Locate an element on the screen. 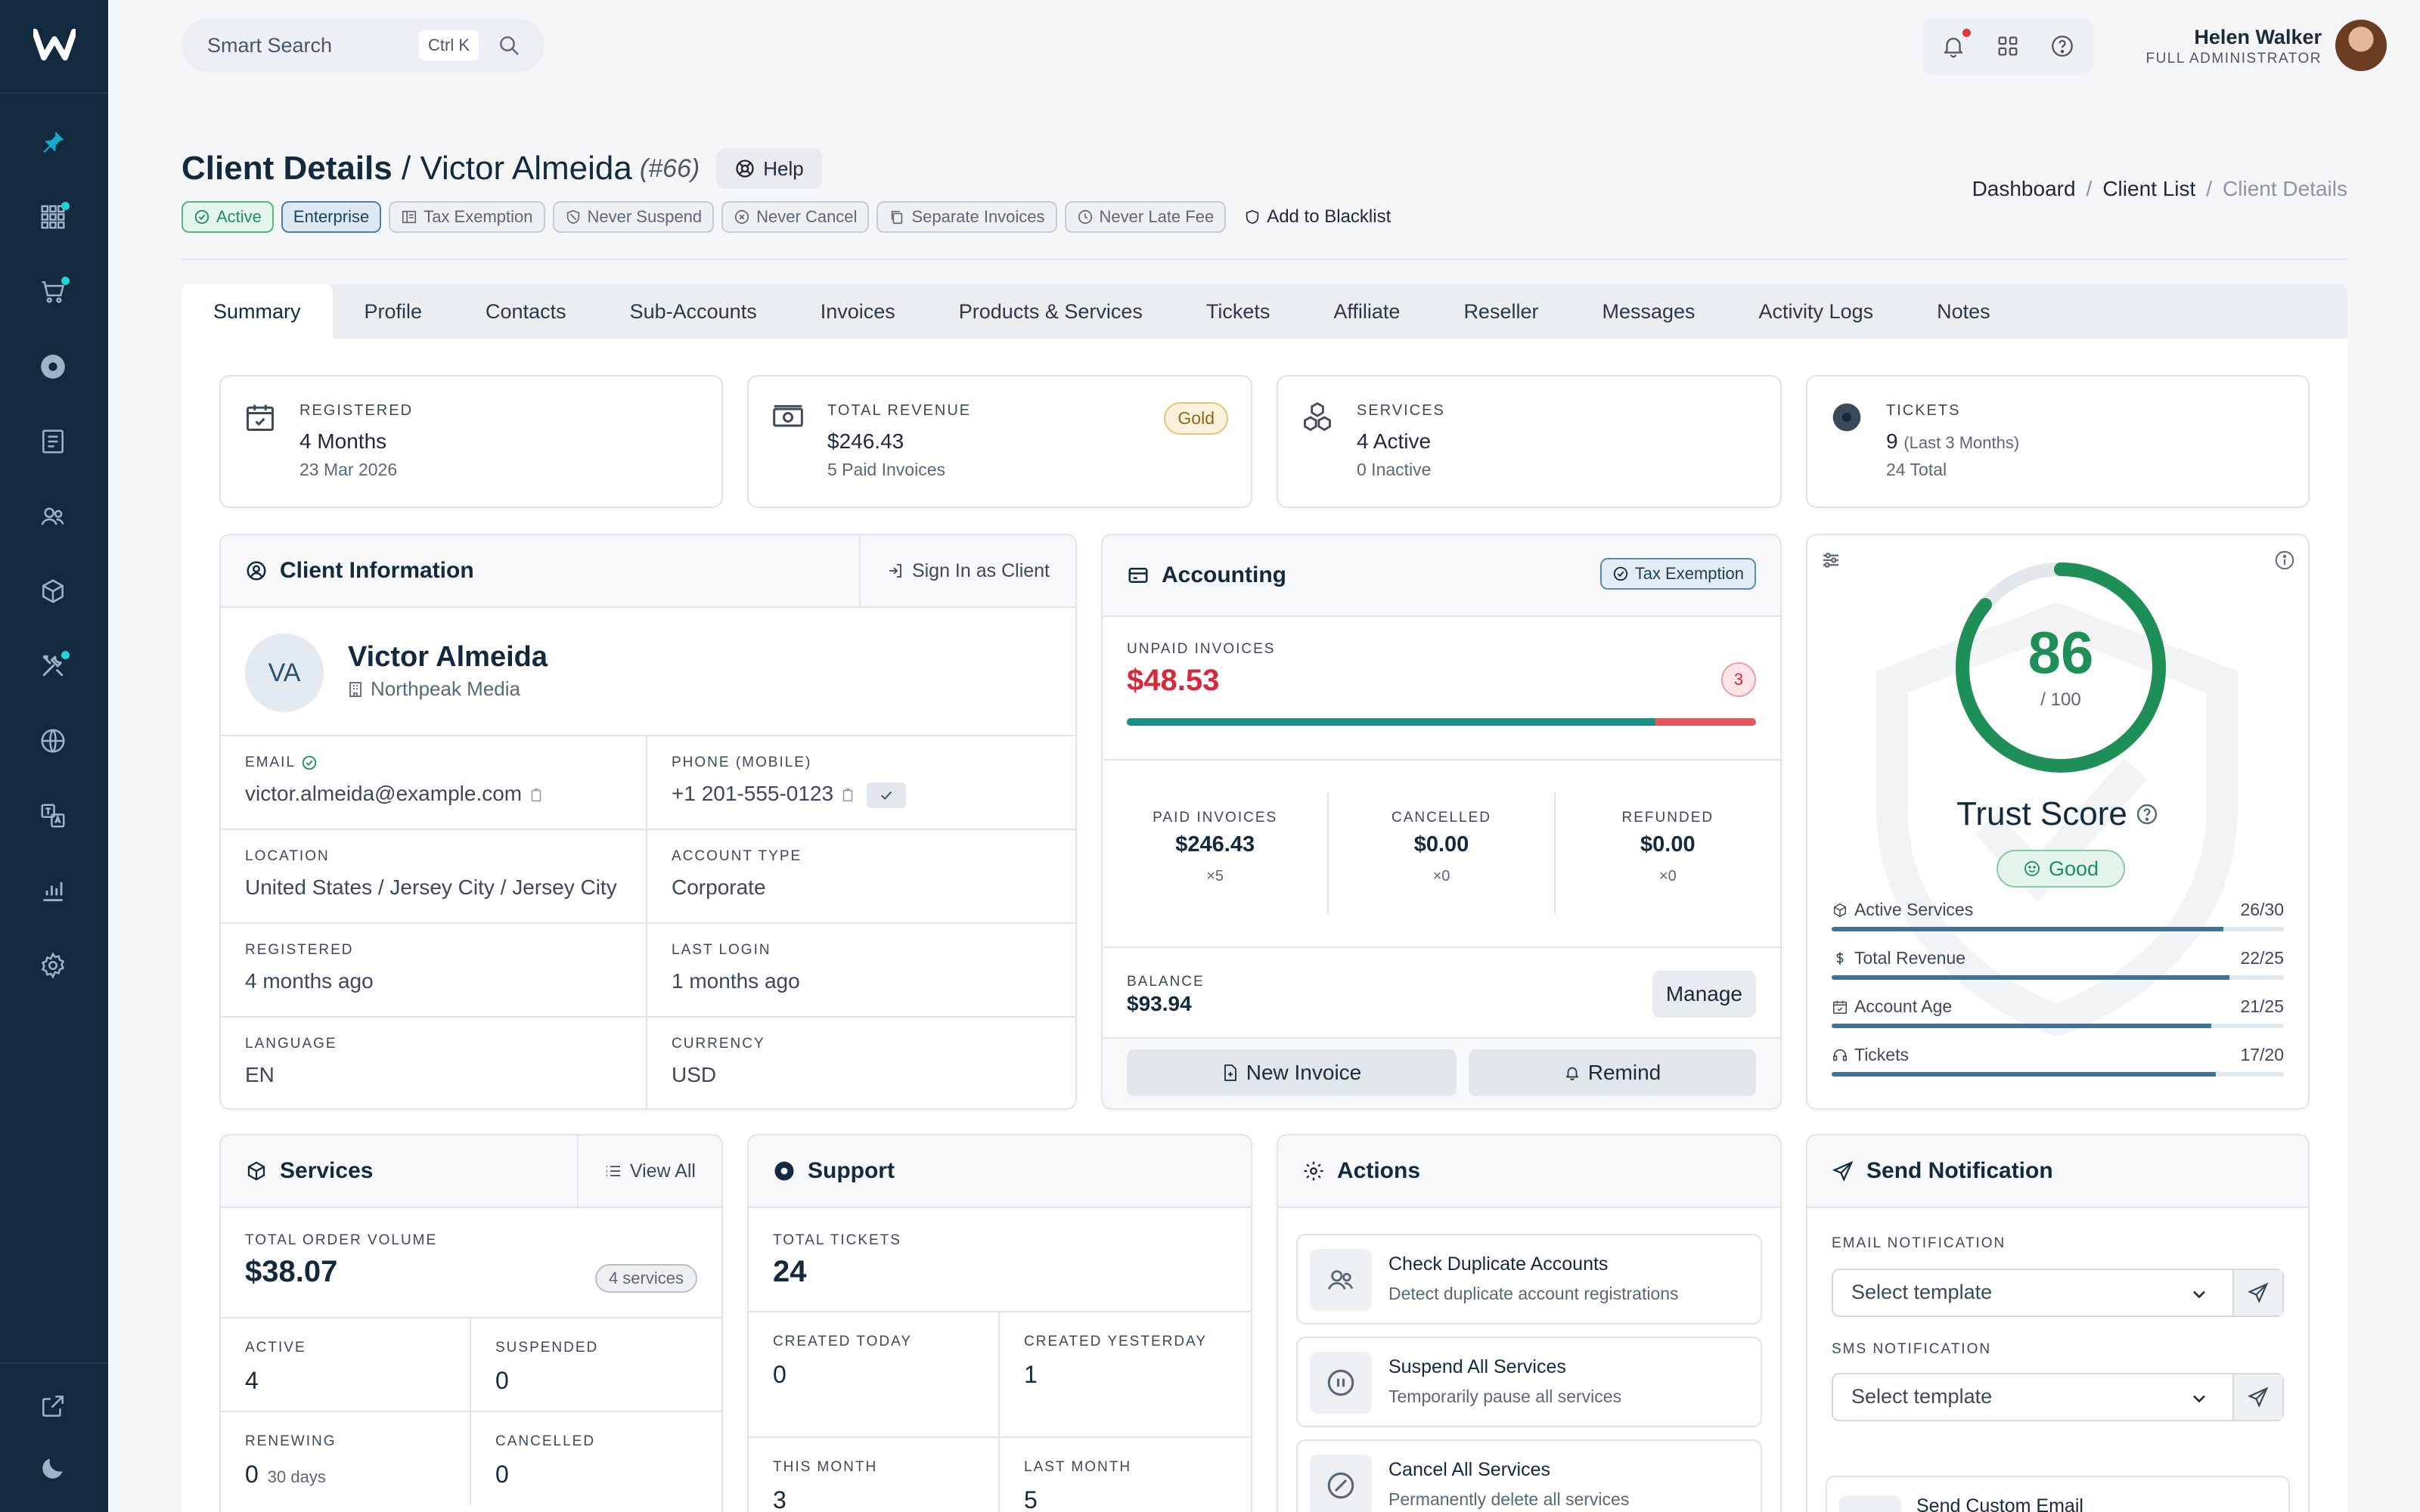 This screenshot has height=1512, width=2420. last-login-label: LAST LOGIN is located at coordinates (721, 950).